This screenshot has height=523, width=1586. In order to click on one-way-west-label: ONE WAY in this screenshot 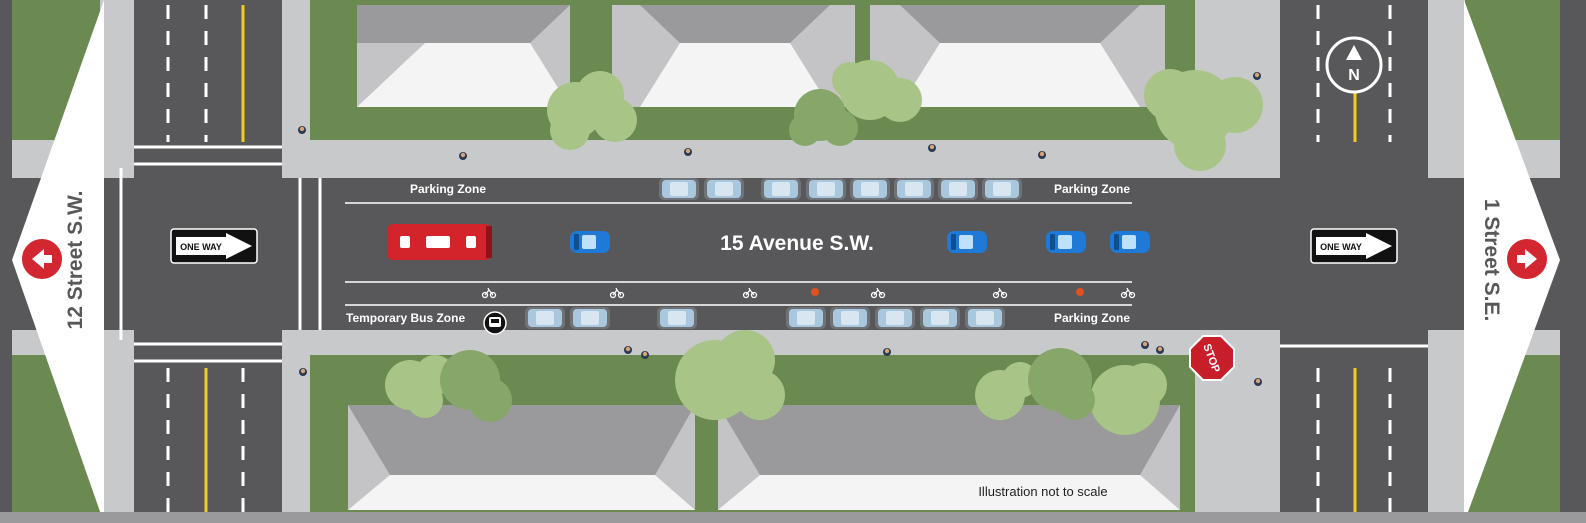, I will do `click(201, 247)`.